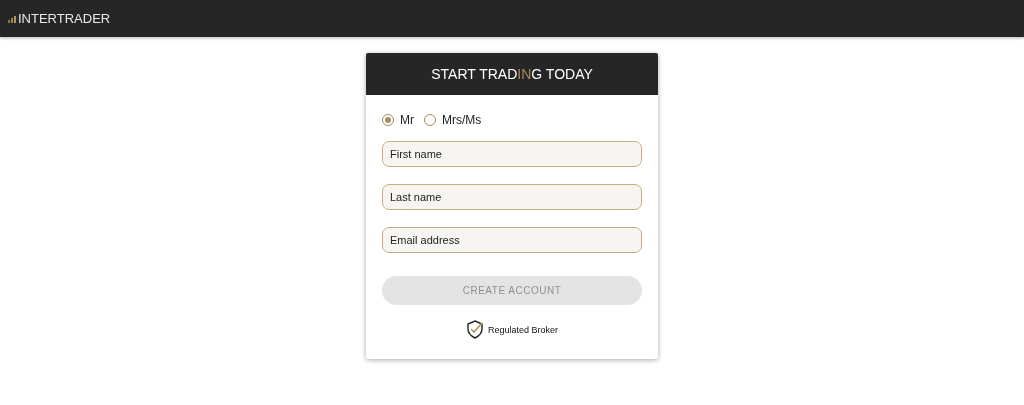  I want to click on shield-check-icon, so click(474, 329).